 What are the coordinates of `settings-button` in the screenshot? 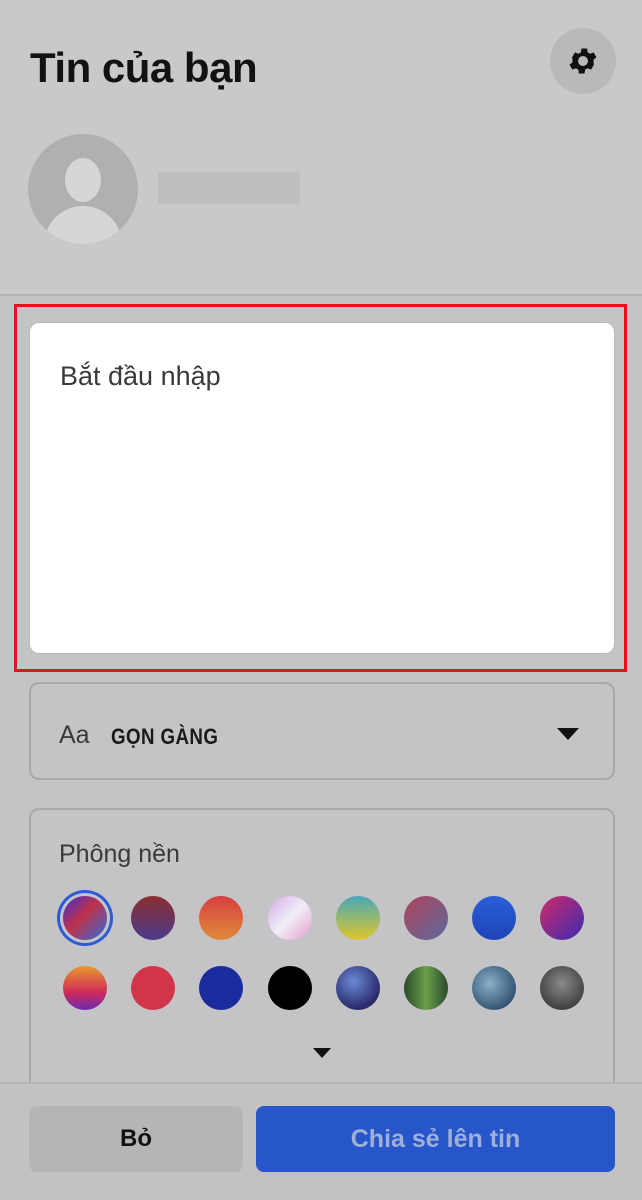 It's located at (583, 61).